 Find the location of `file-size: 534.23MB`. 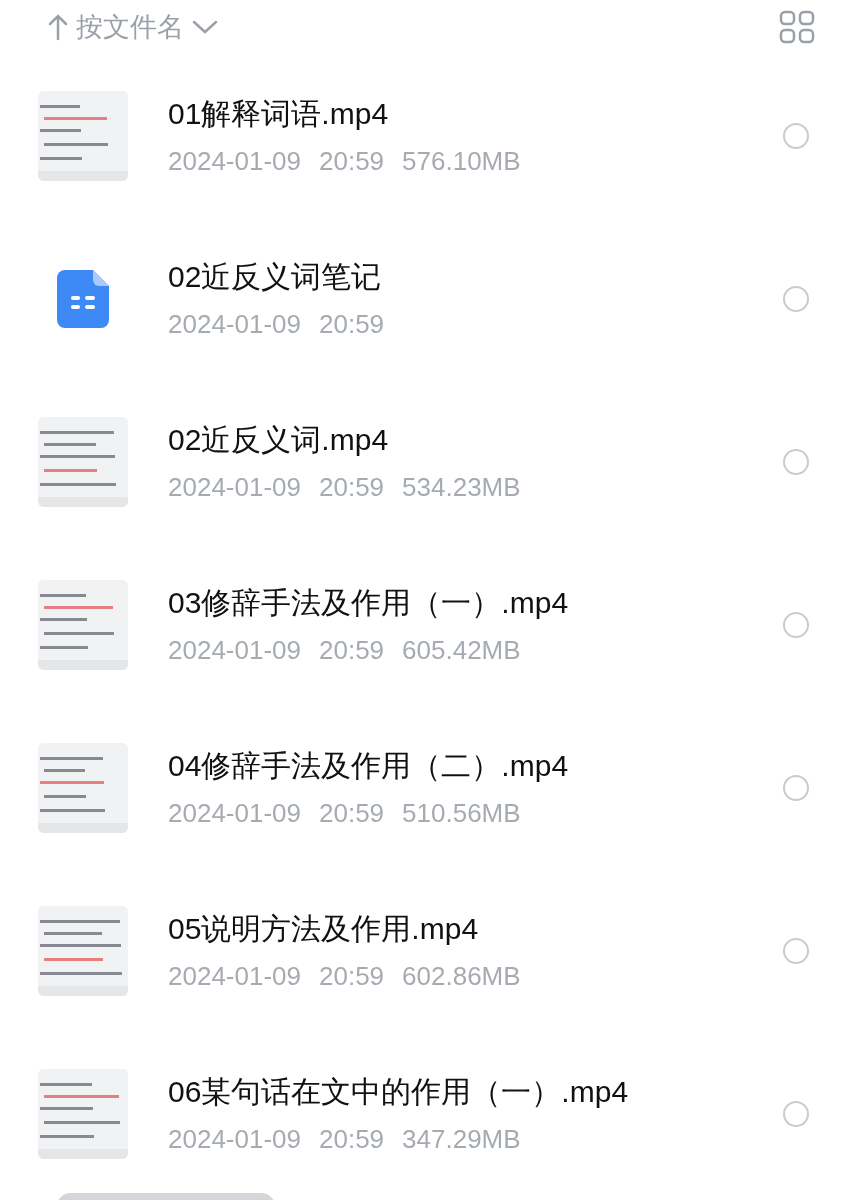

file-size: 534.23MB is located at coordinates (461, 486).